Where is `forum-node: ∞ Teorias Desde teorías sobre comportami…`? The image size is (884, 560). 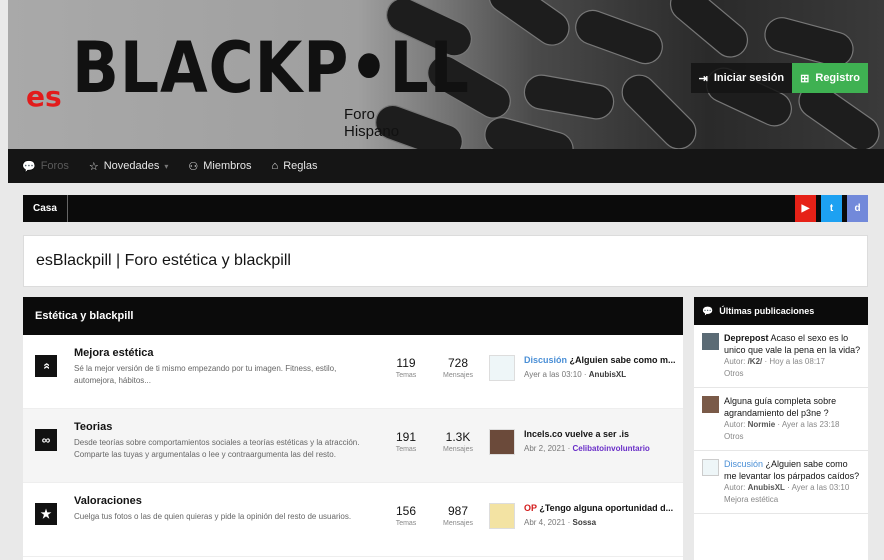 forum-node: ∞ Teorias Desde teorías sobre comportami… is located at coordinates (353, 446).